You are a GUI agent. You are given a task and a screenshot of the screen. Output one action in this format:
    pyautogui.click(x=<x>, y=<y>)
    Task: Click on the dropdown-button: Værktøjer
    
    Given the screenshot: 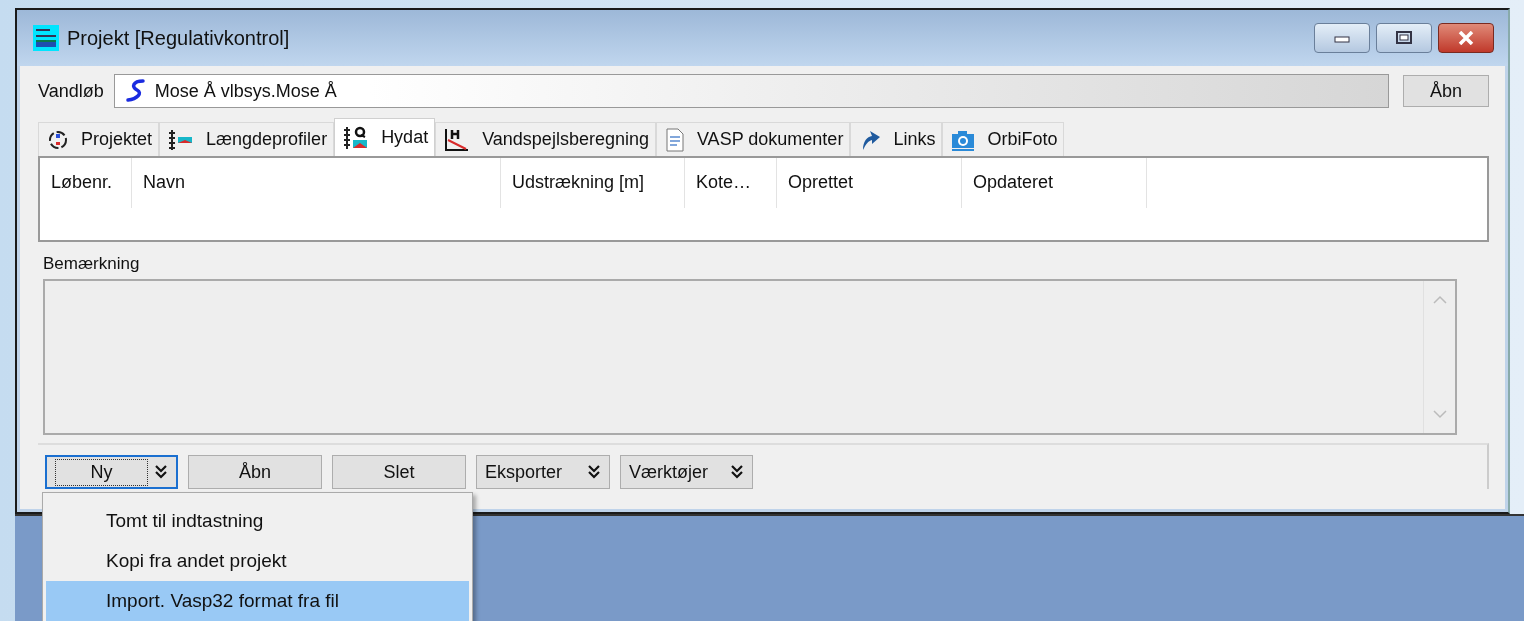 What is the action you would take?
    pyautogui.click(x=686, y=472)
    